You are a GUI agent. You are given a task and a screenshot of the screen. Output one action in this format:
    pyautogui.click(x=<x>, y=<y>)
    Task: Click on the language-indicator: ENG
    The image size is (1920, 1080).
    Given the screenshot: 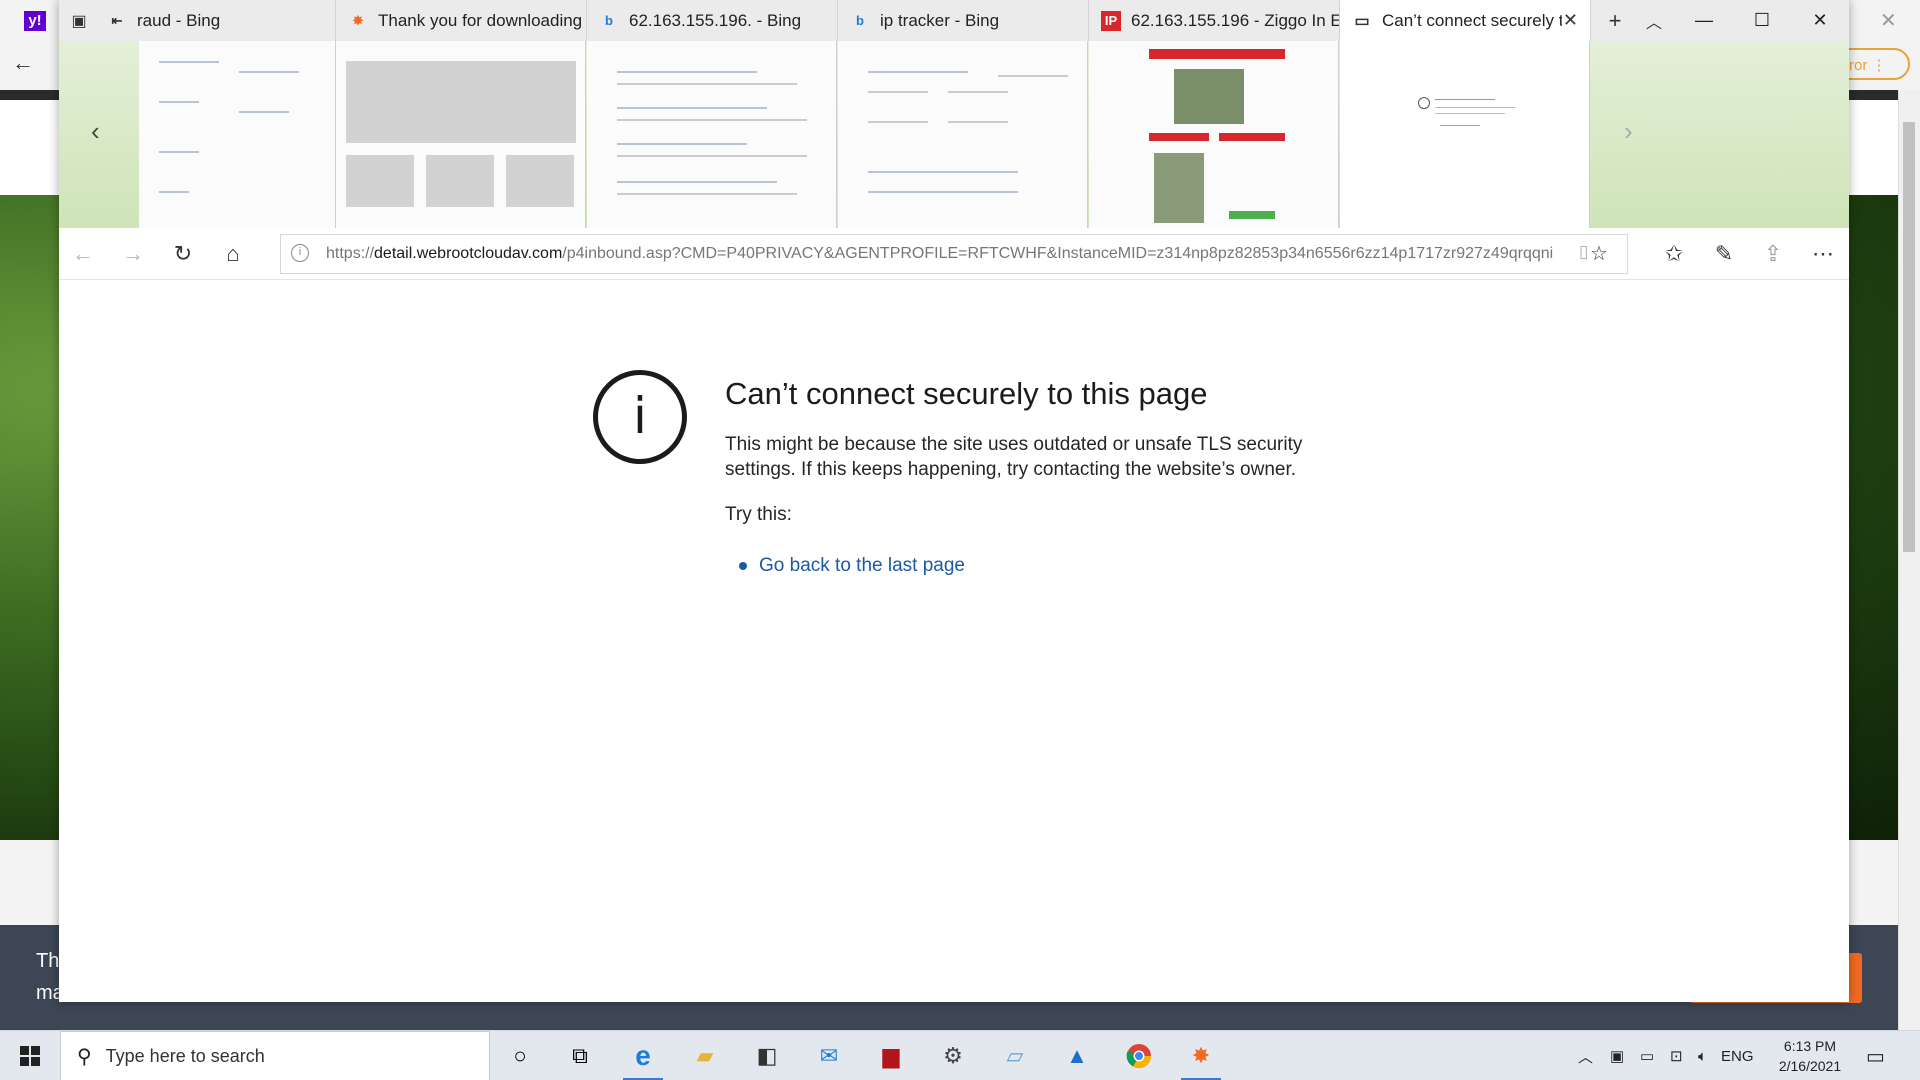 What is the action you would take?
    pyautogui.click(x=1737, y=1055)
    